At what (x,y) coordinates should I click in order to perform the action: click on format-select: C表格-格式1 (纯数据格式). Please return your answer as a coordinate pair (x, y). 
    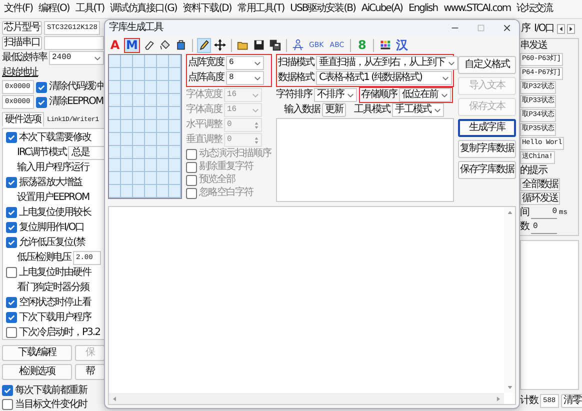
    Looking at the image, I should click on (384, 78).